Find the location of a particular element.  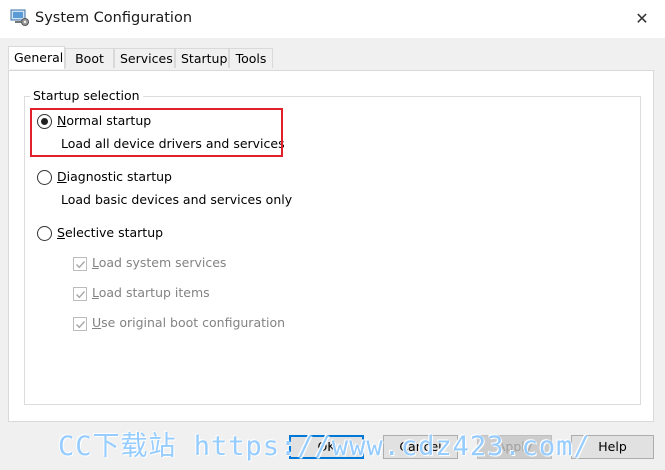

selective-startup-label: Selective startup is located at coordinates (110, 232).